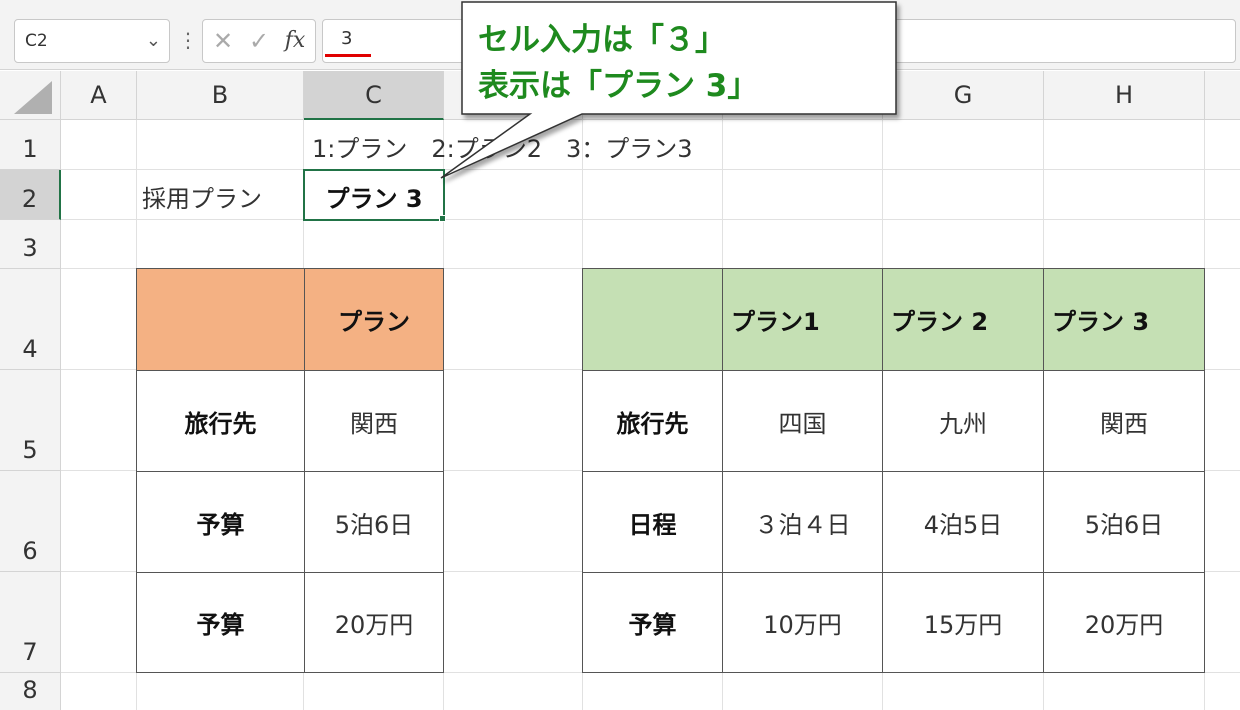  I want to click on callout-line-1: セル入力は「３」, so click(602, 40).